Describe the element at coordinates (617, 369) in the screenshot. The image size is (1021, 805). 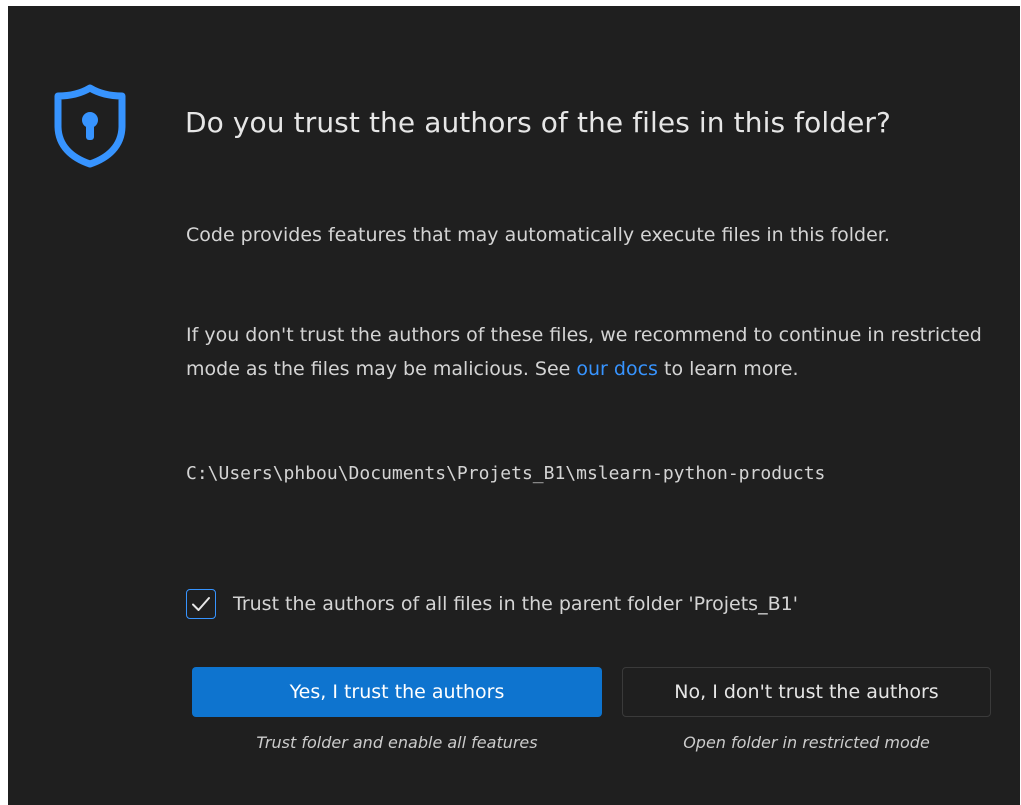
I see `our-docs-link: our docs` at that location.